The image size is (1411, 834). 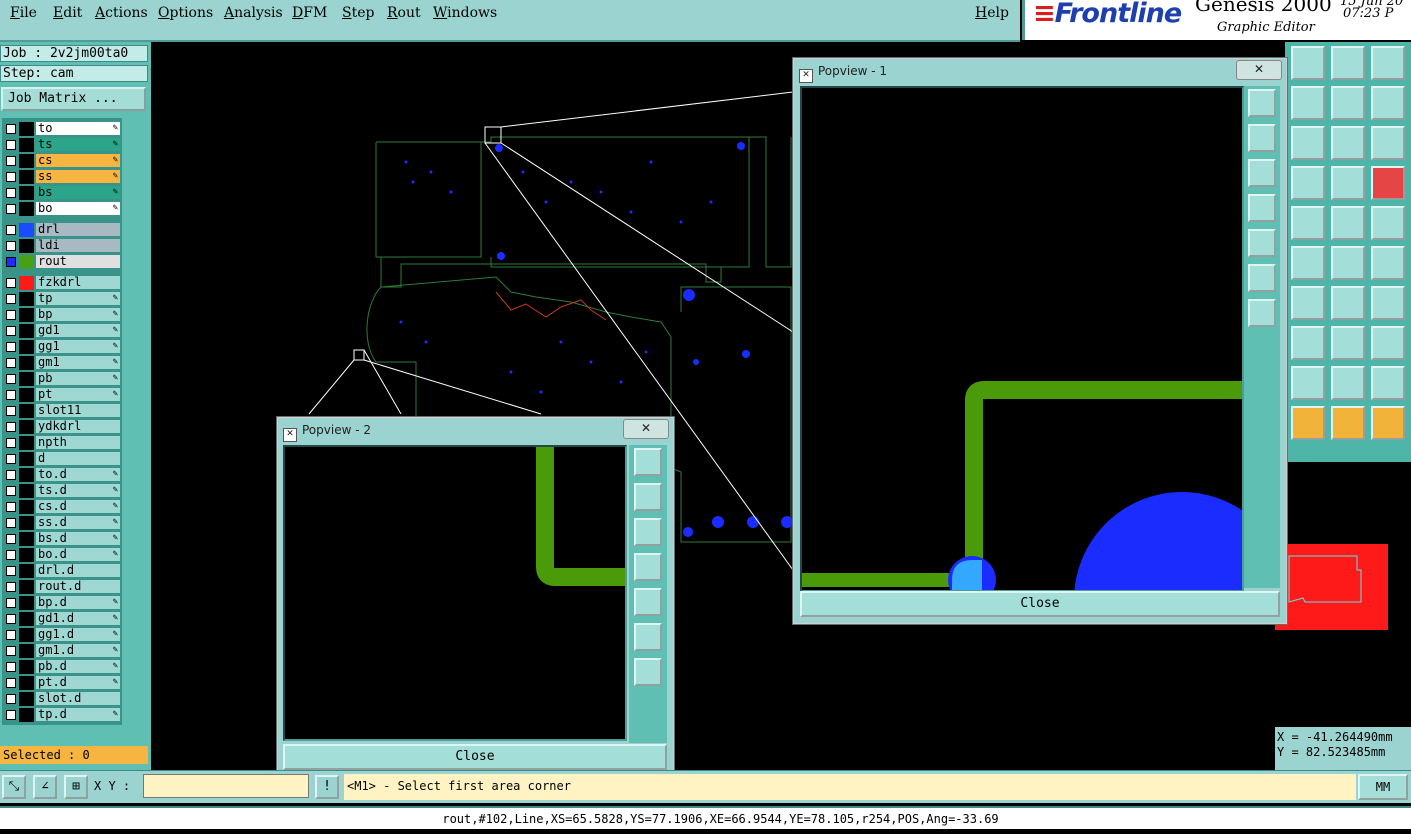 What do you see at coordinates (253, 13) in the screenshot?
I see `menu-analysis: Analysis` at bounding box center [253, 13].